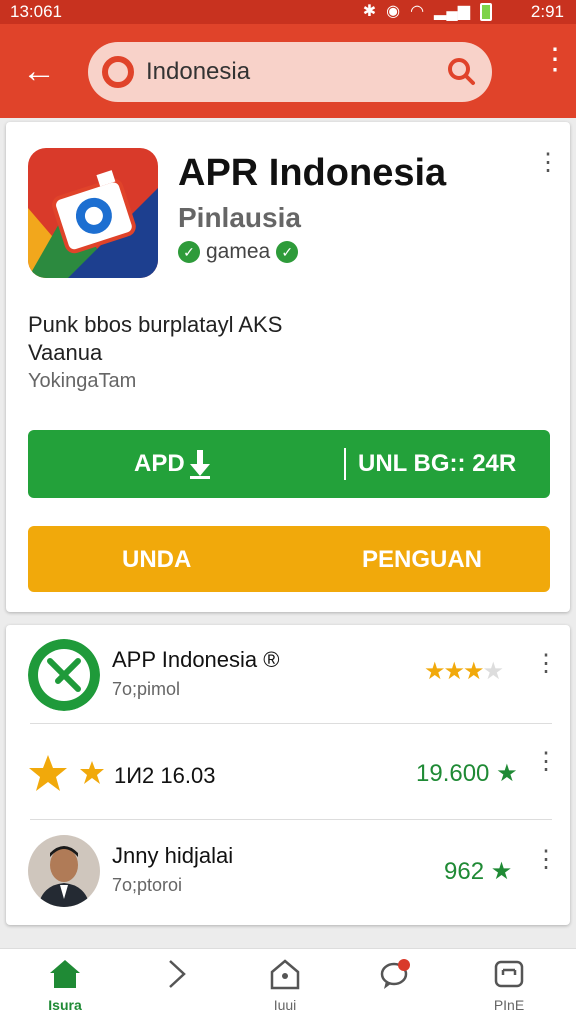  I want to click on install-button-label: APD, so click(159, 463).